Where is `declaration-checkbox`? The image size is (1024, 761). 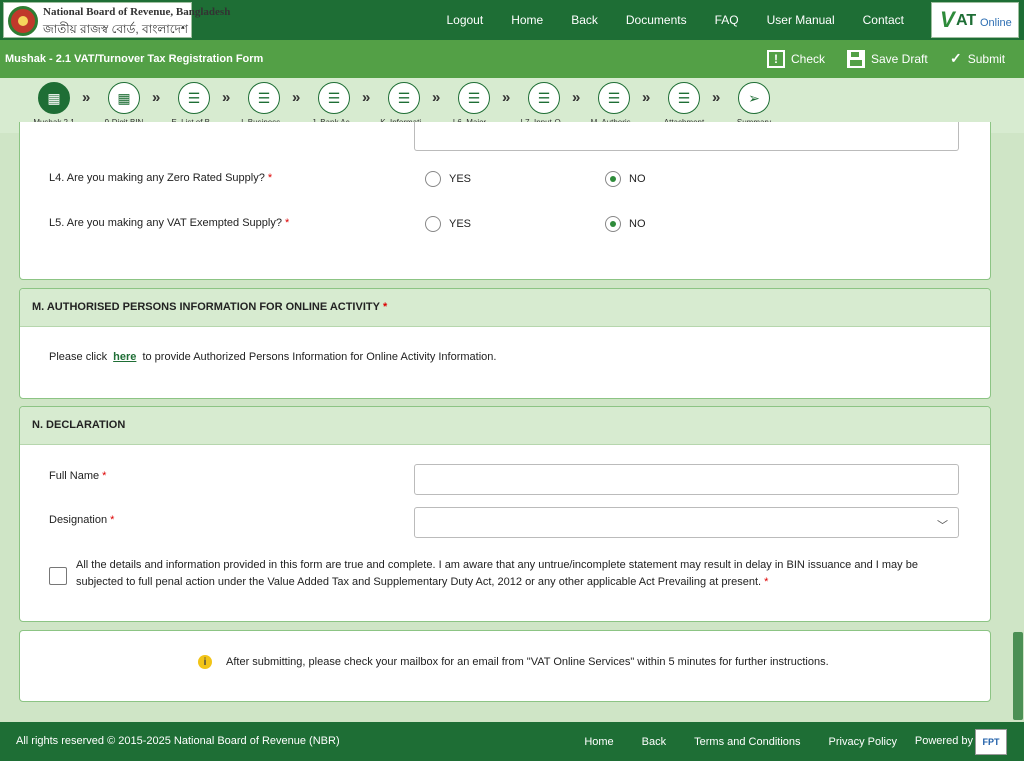
declaration-checkbox is located at coordinates (58, 576).